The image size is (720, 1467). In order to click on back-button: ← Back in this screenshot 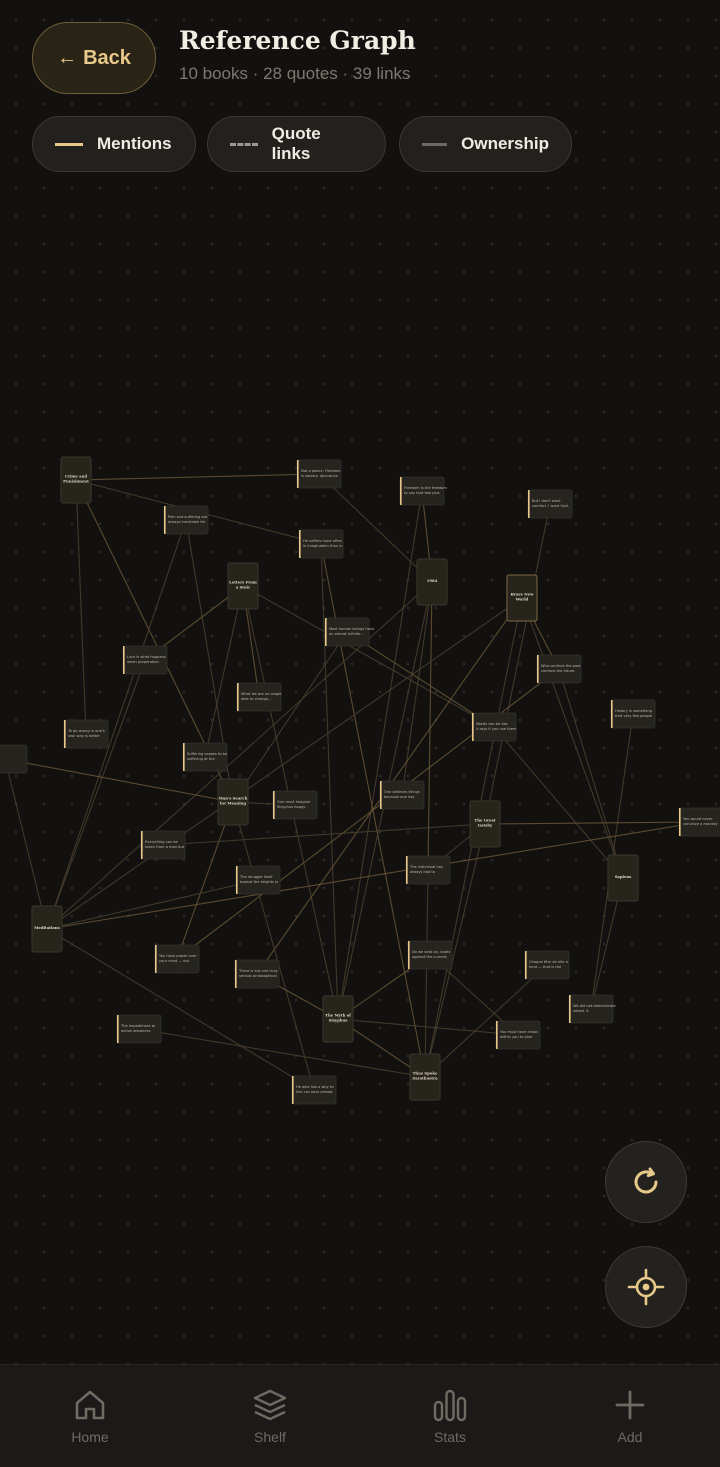, I will do `click(94, 58)`.